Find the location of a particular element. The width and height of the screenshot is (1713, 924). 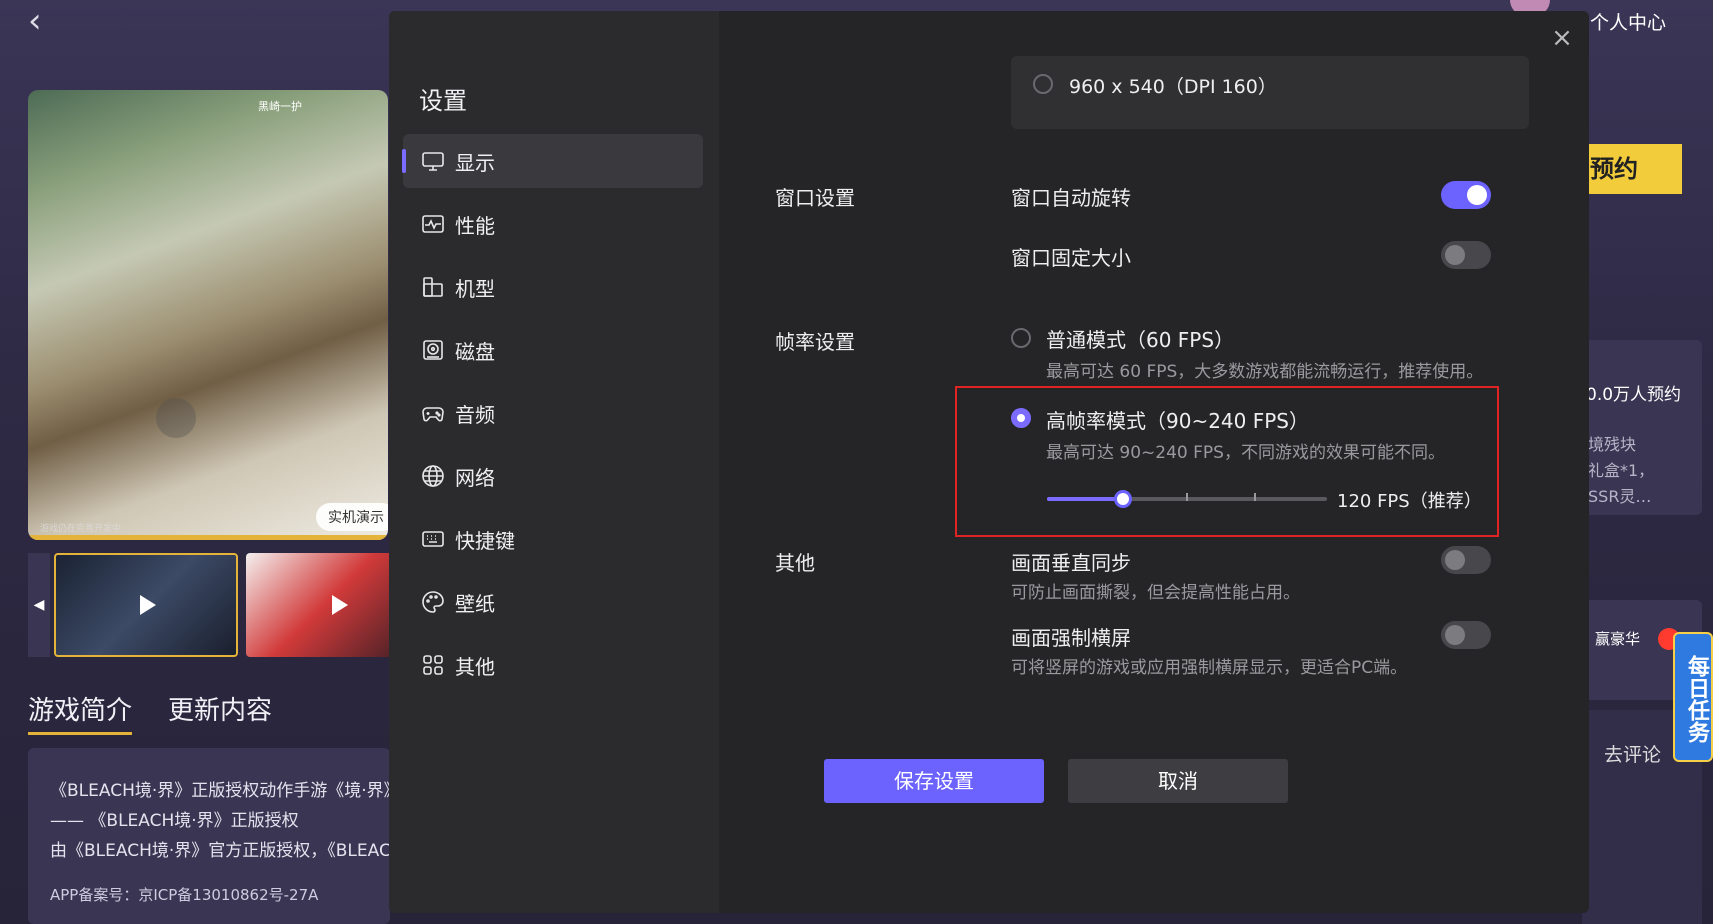

fps-settings-label: 帧率设置 is located at coordinates (815, 342).